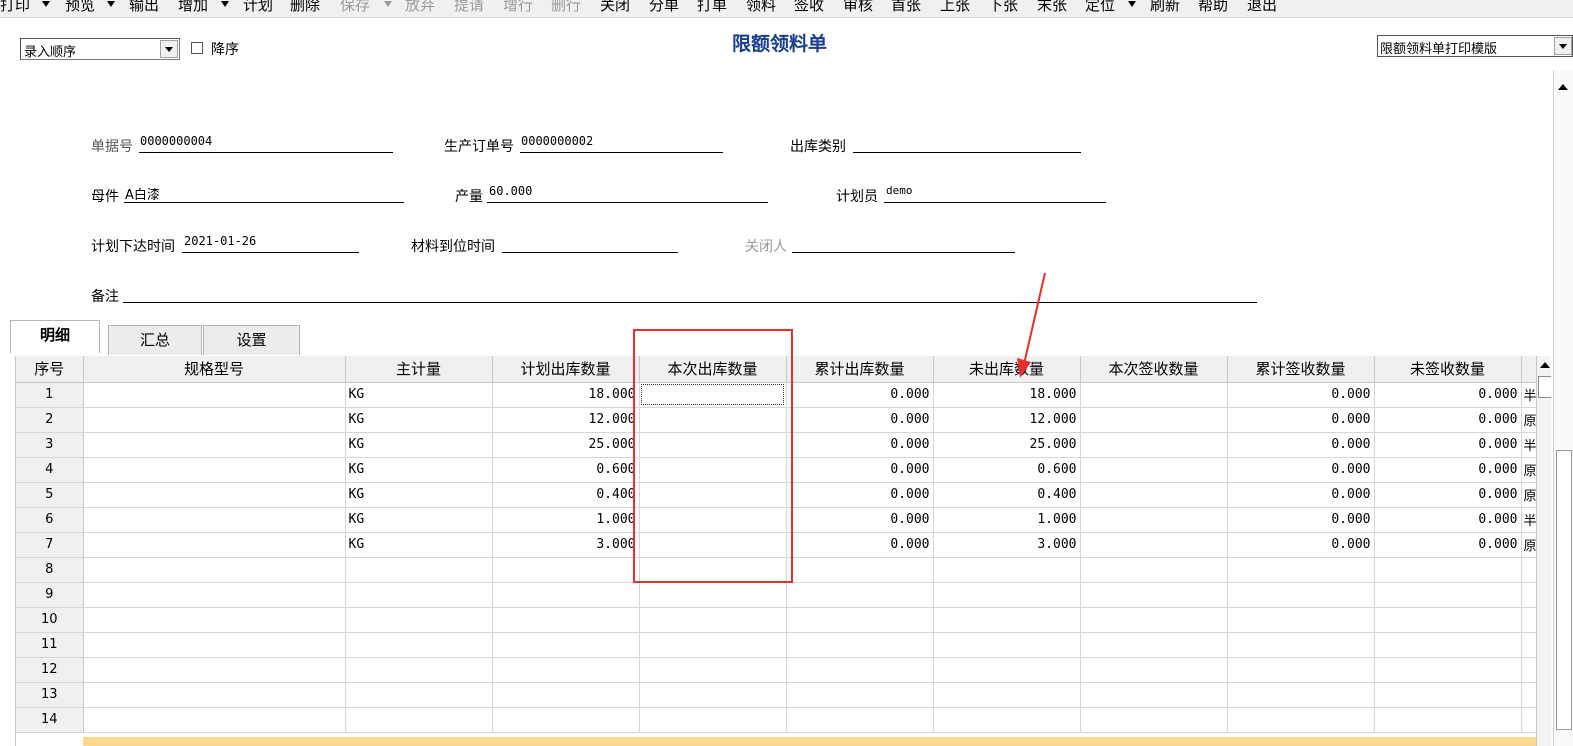 The image size is (1573, 746). Describe the element at coordinates (566, 445) in the screenshot. I see `cell-plan-qty: 25.000` at that location.